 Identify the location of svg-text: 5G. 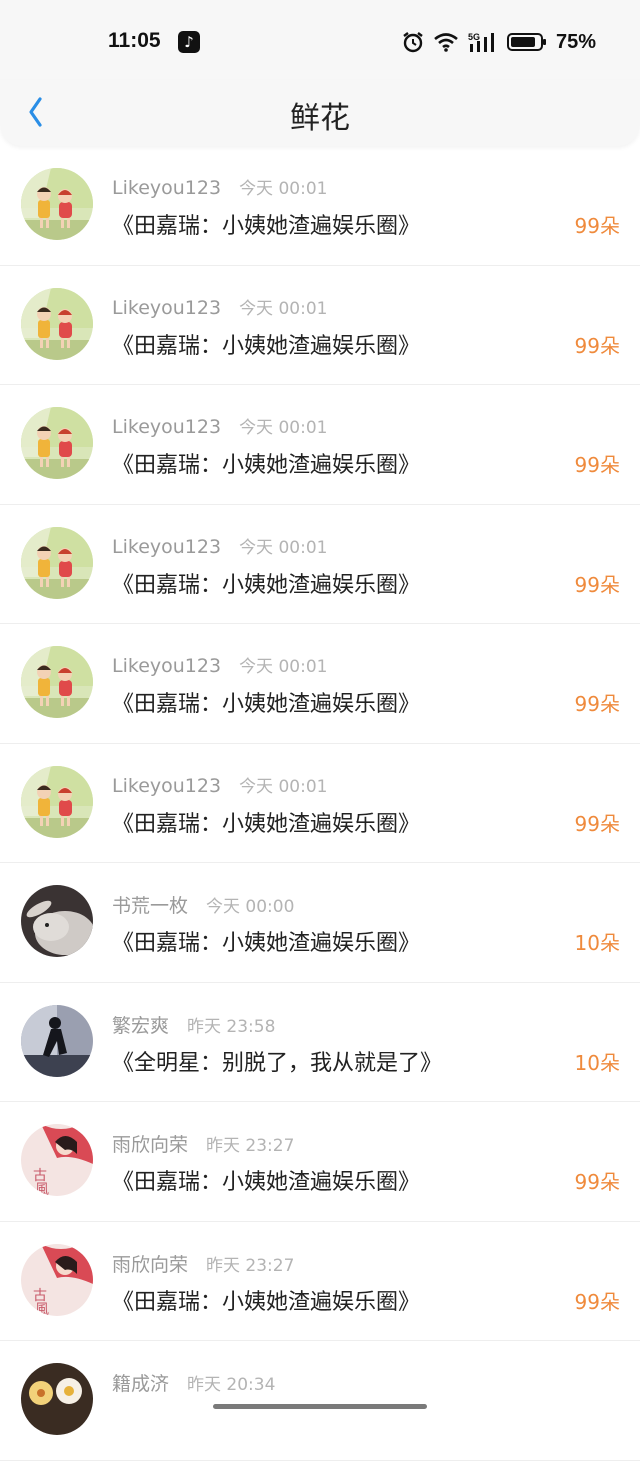
(474, 37).